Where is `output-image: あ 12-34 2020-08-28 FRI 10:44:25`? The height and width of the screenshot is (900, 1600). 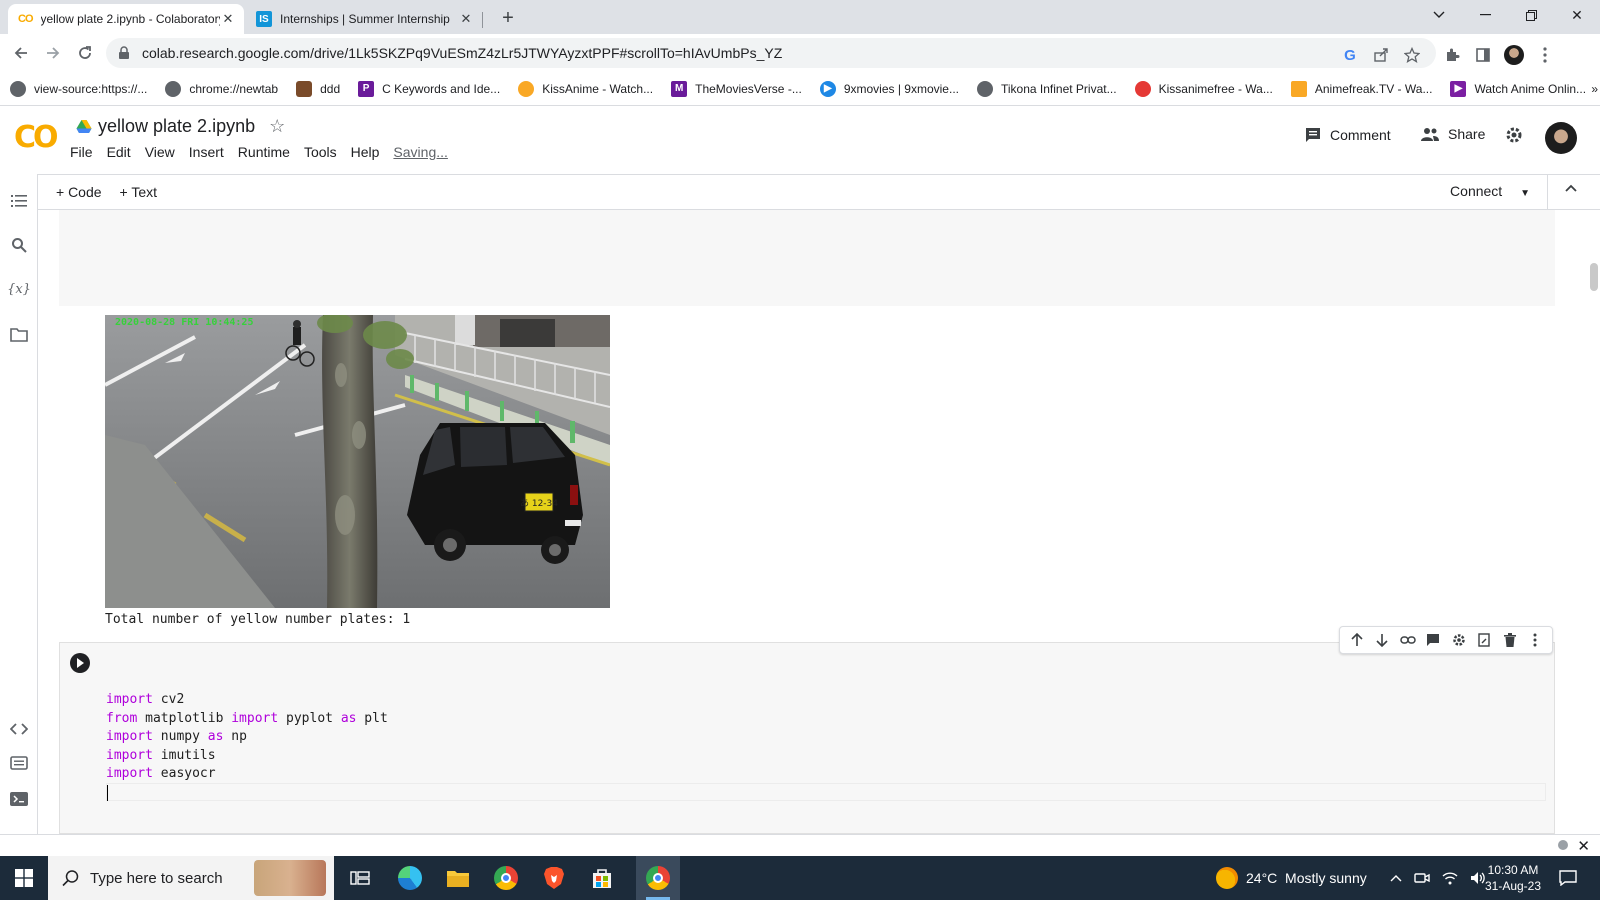
output-image: あ 12-34 2020-08-28 FRI 10:44:25 is located at coordinates (357, 461).